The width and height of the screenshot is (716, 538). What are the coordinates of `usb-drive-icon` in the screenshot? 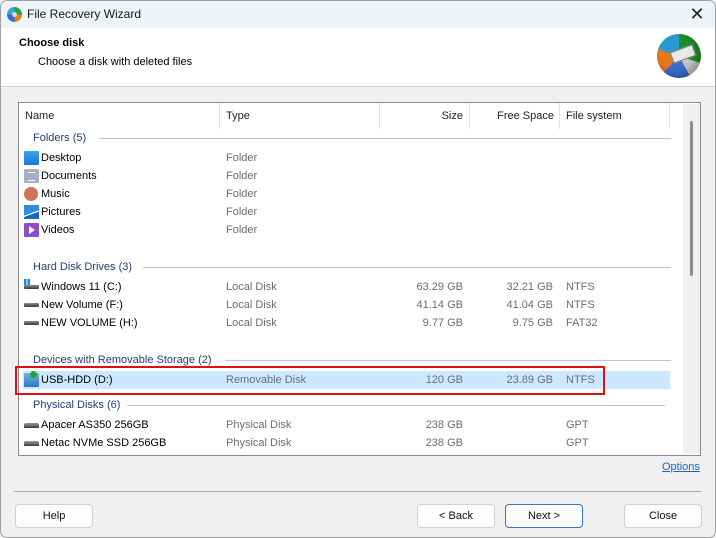 It's located at (31, 379).